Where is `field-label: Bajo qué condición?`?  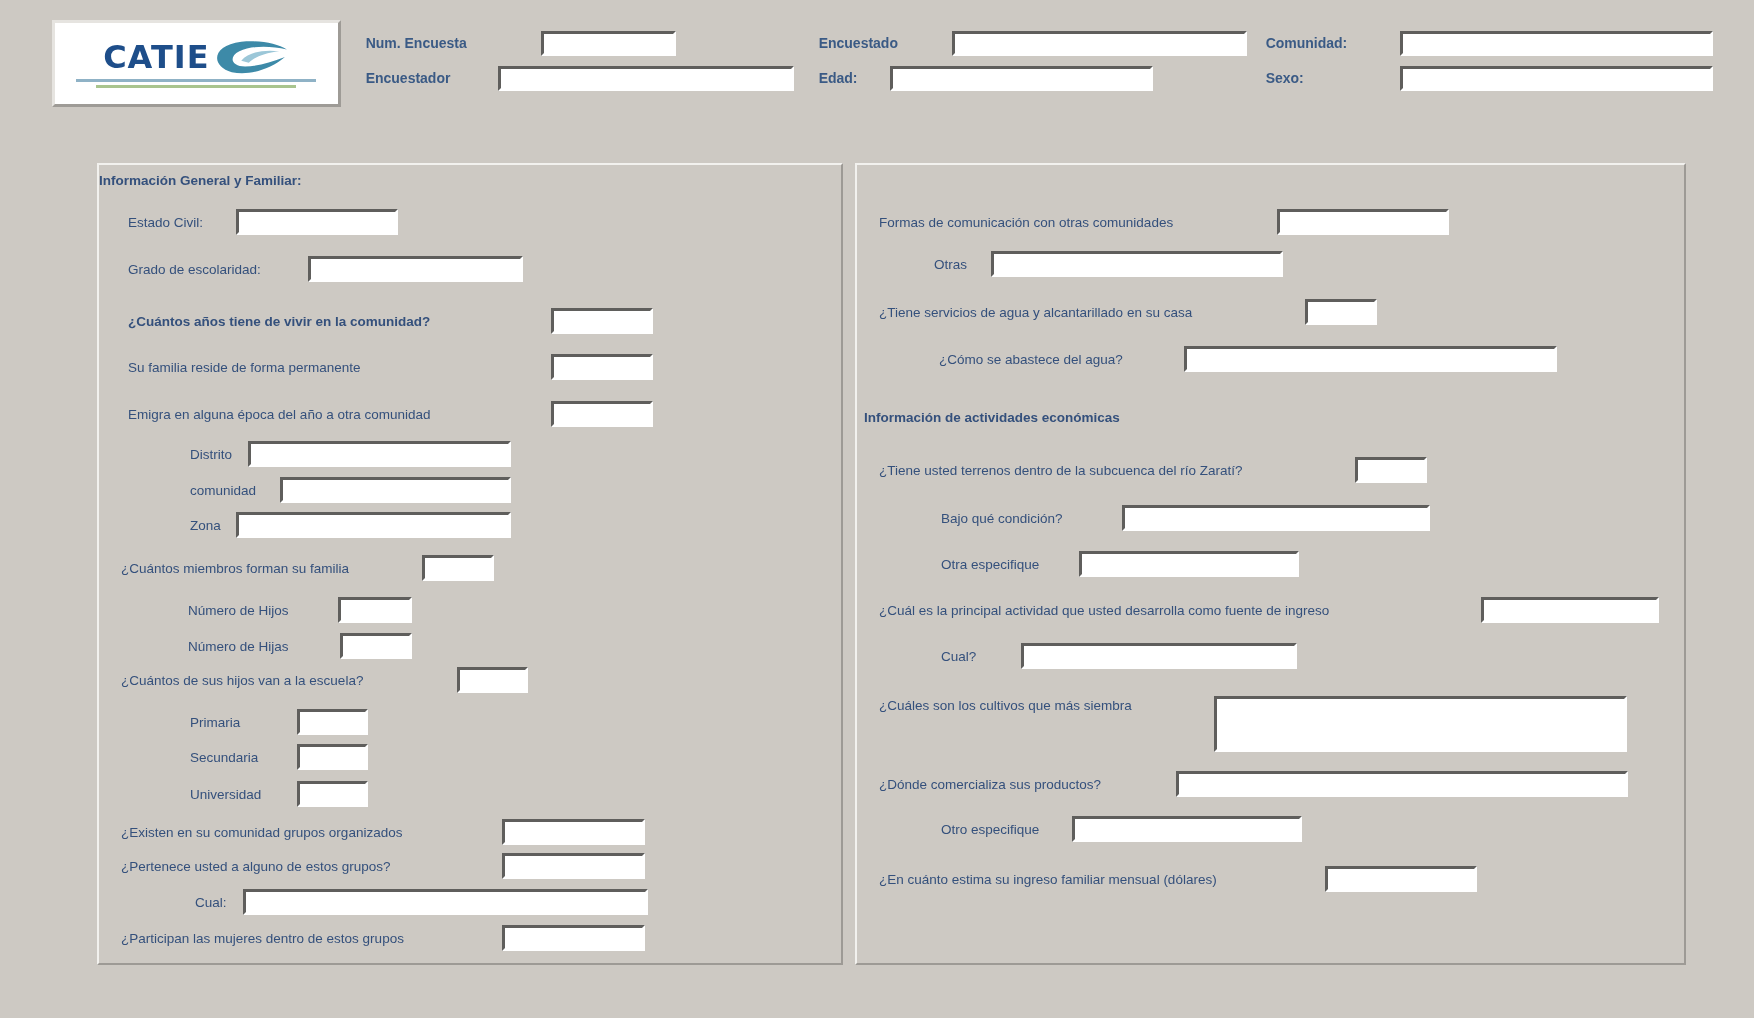 field-label: Bajo qué condición? is located at coordinates (1002, 518).